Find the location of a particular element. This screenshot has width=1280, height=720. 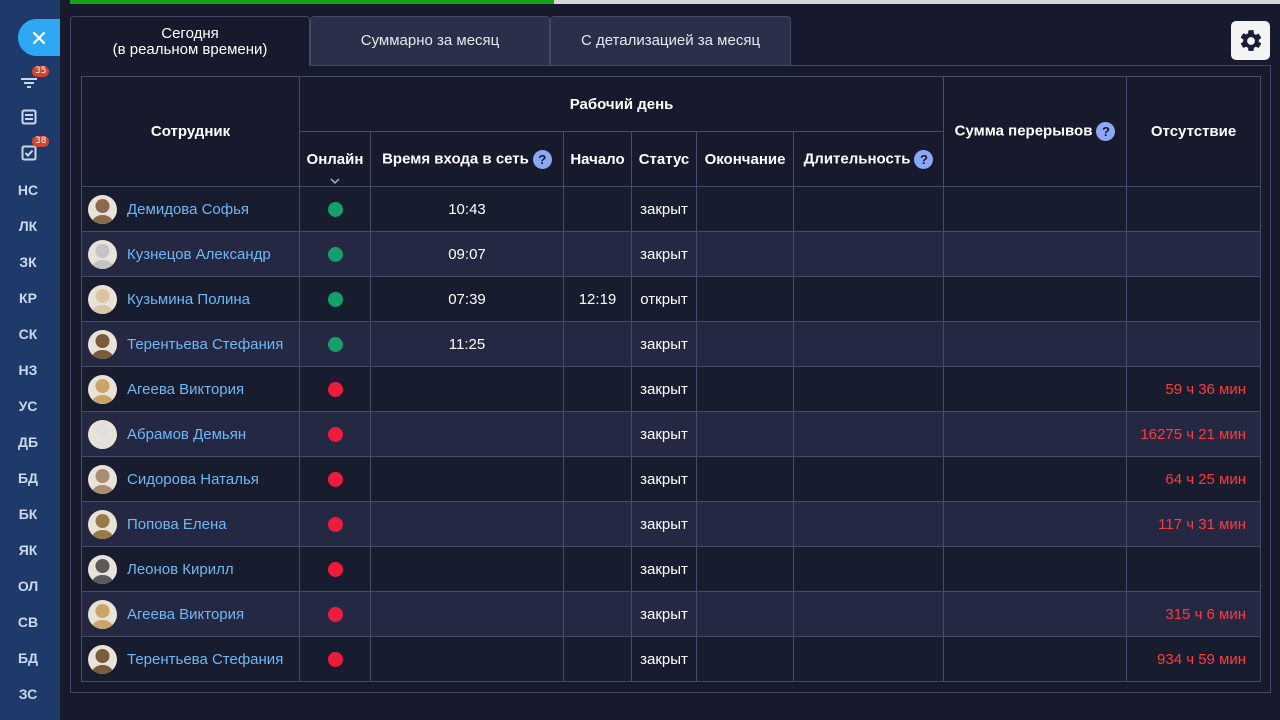

sidebar-item-nz: НЗ is located at coordinates (28, 370).